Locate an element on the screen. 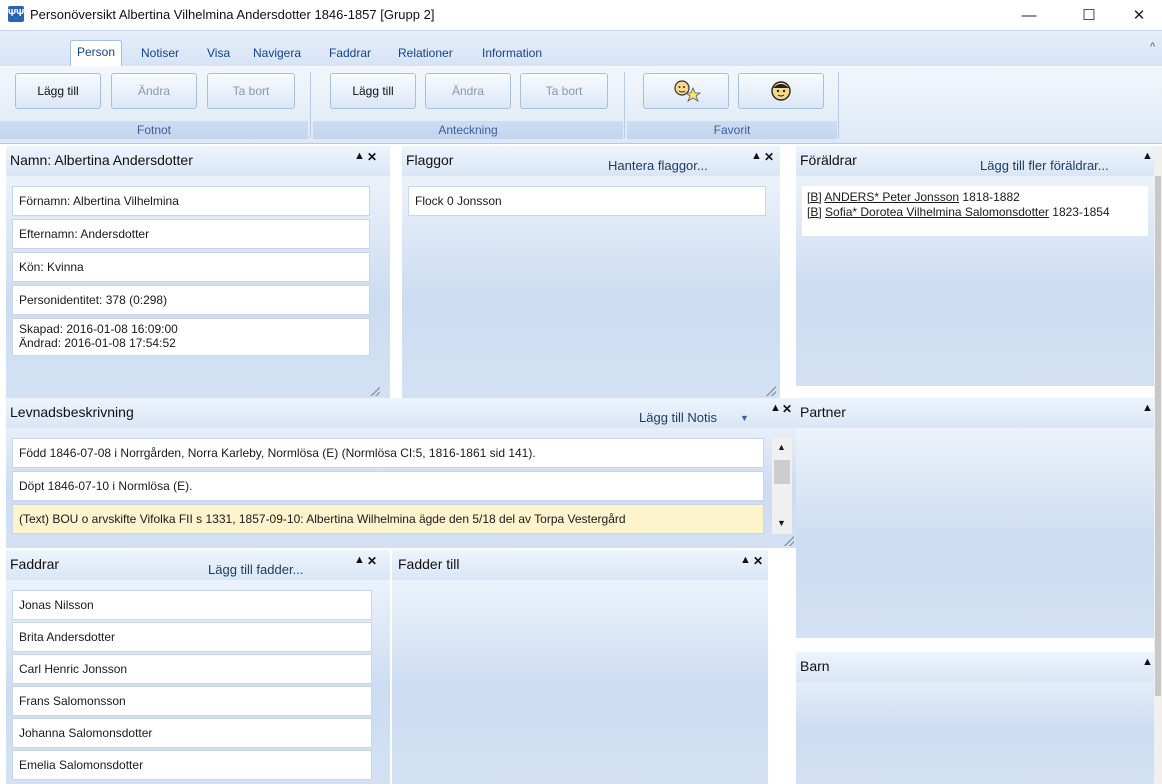 The image size is (1162, 784). dropdown-icon: ▼ is located at coordinates (744, 418).